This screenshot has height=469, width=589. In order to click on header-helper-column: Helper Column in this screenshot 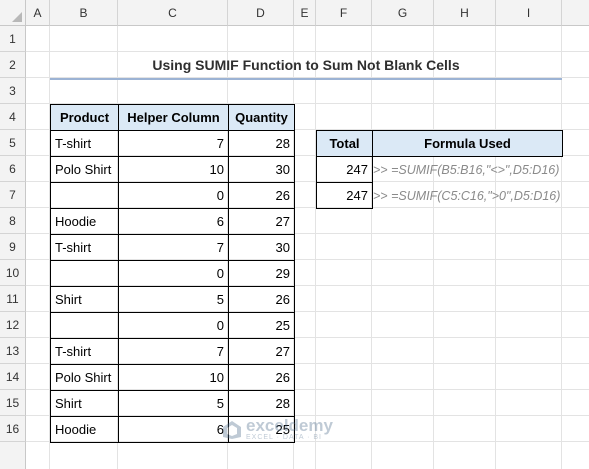, I will do `click(173, 117)`.